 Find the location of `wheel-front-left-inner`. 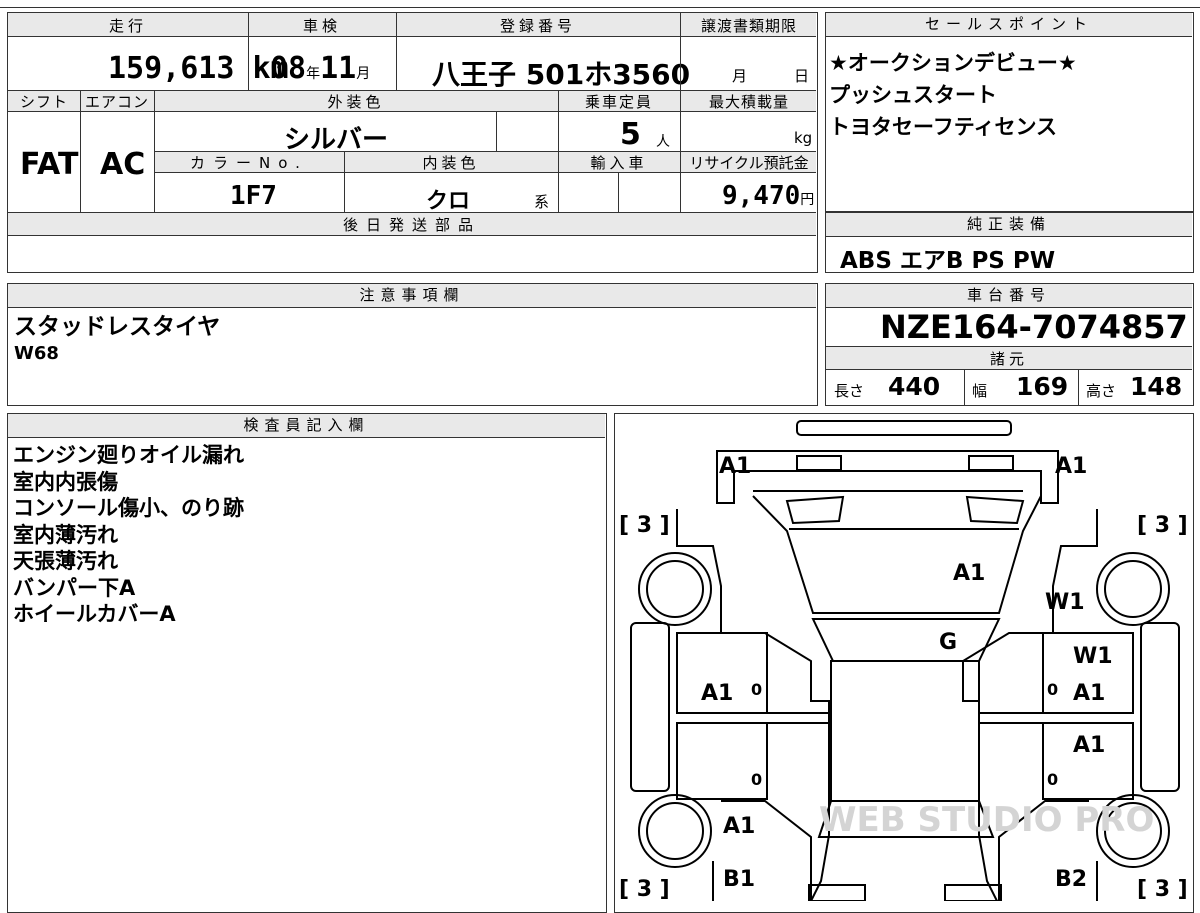

wheel-front-left-inner is located at coordinates (675, 589).